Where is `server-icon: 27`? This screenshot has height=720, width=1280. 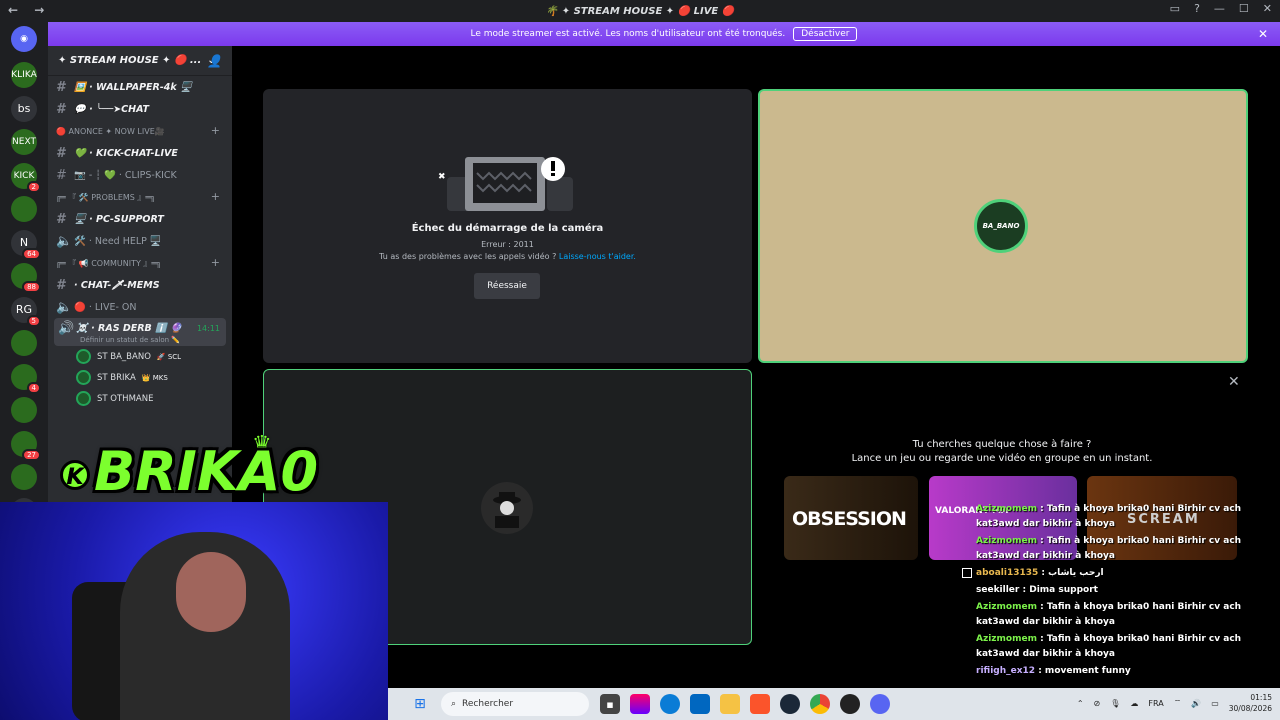 server-icon: 27 is located at coordinates (26, 445).